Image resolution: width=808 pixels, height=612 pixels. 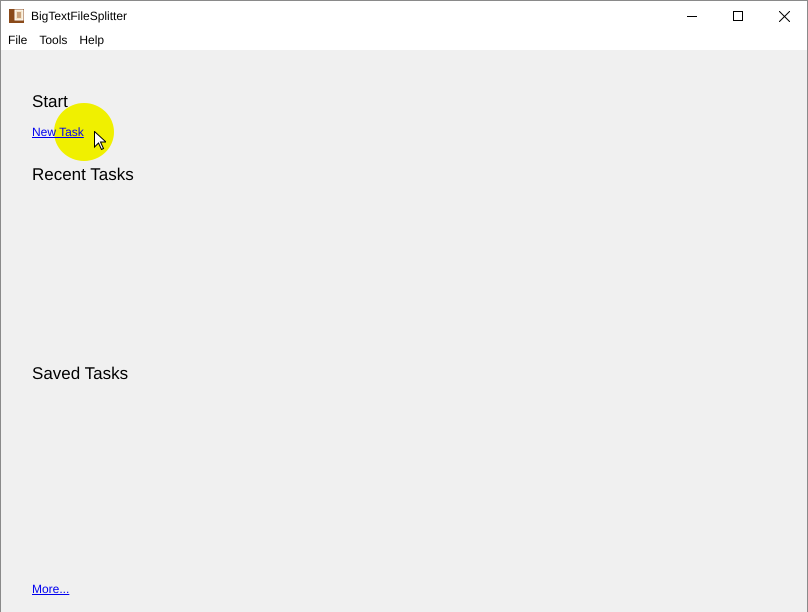 I want to click on menu-item: Help, so click(x=91, y=40).